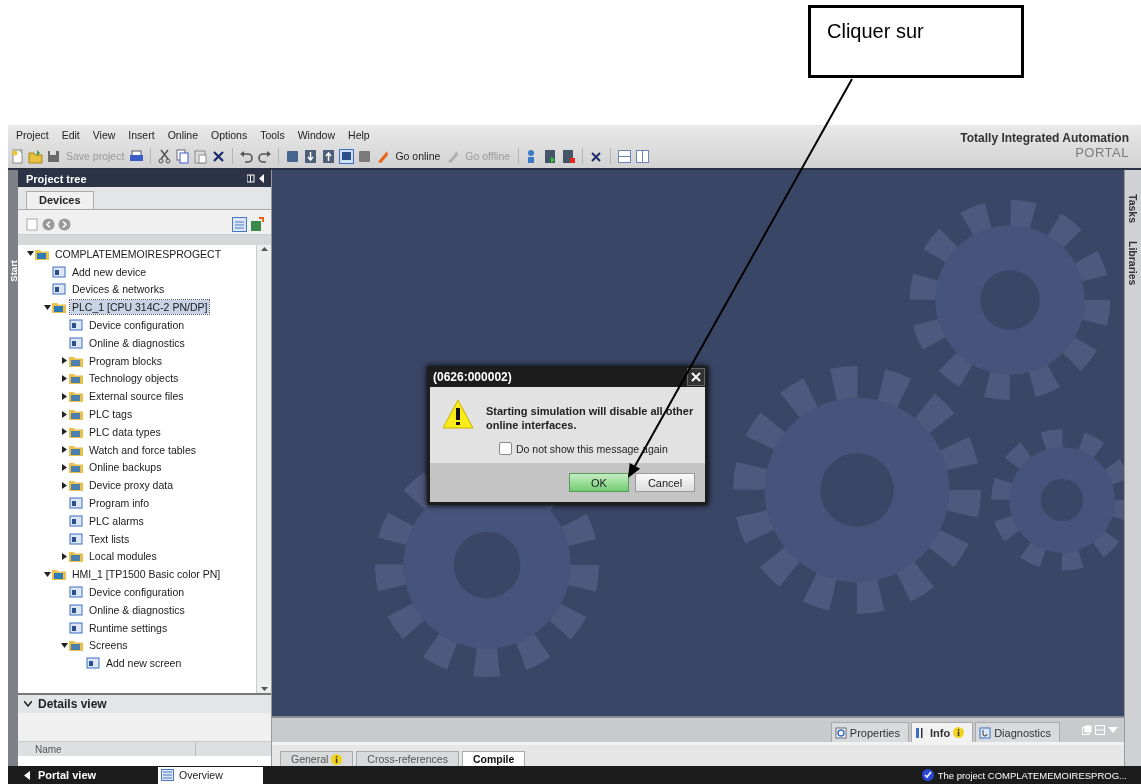 This screenshot has height=784, width=1141. I want to click on dialog-button: Cancel, so click(665, 482).